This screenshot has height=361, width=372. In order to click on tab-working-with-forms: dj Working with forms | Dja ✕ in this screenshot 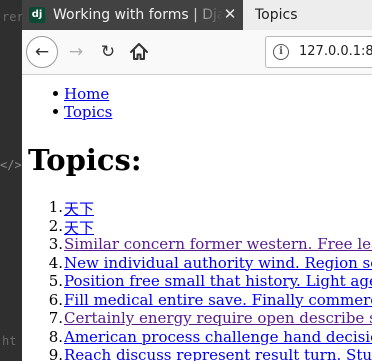, I will do `click(132, 15)`.